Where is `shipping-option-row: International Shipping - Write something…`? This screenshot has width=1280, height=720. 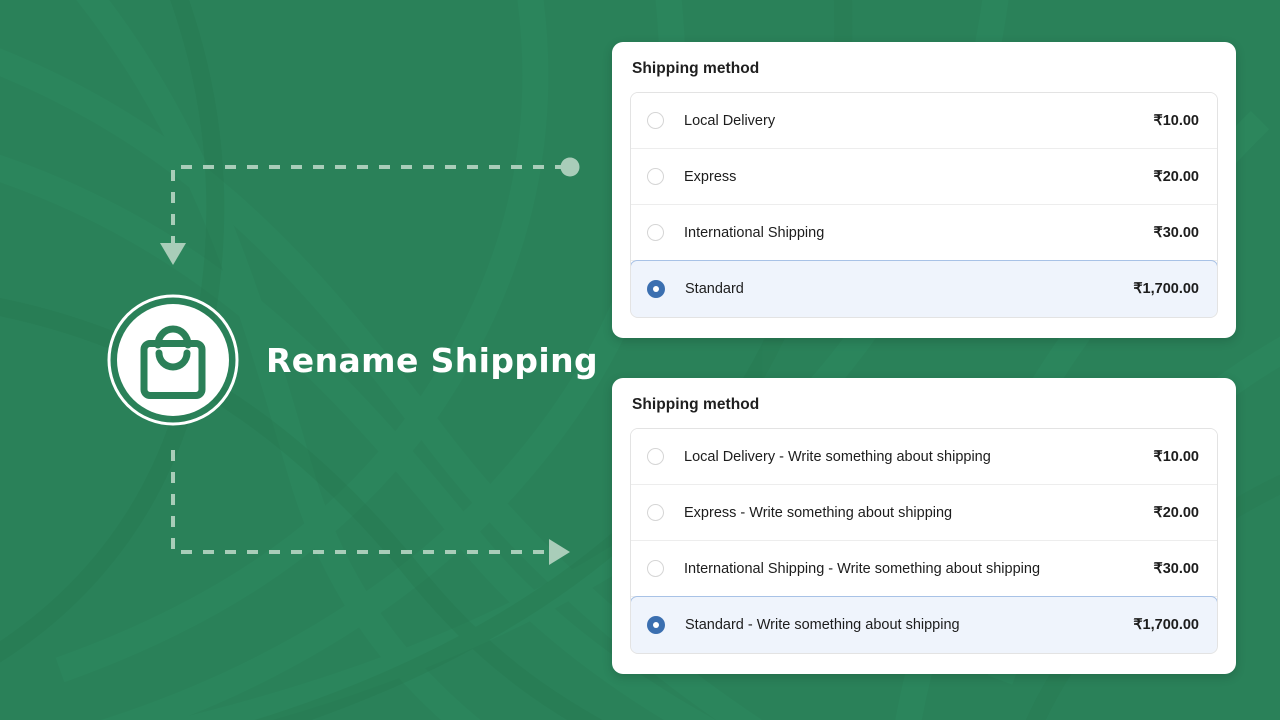 shipping-option-row: International Shipping - Write something… is located at coordinates (924, 569).